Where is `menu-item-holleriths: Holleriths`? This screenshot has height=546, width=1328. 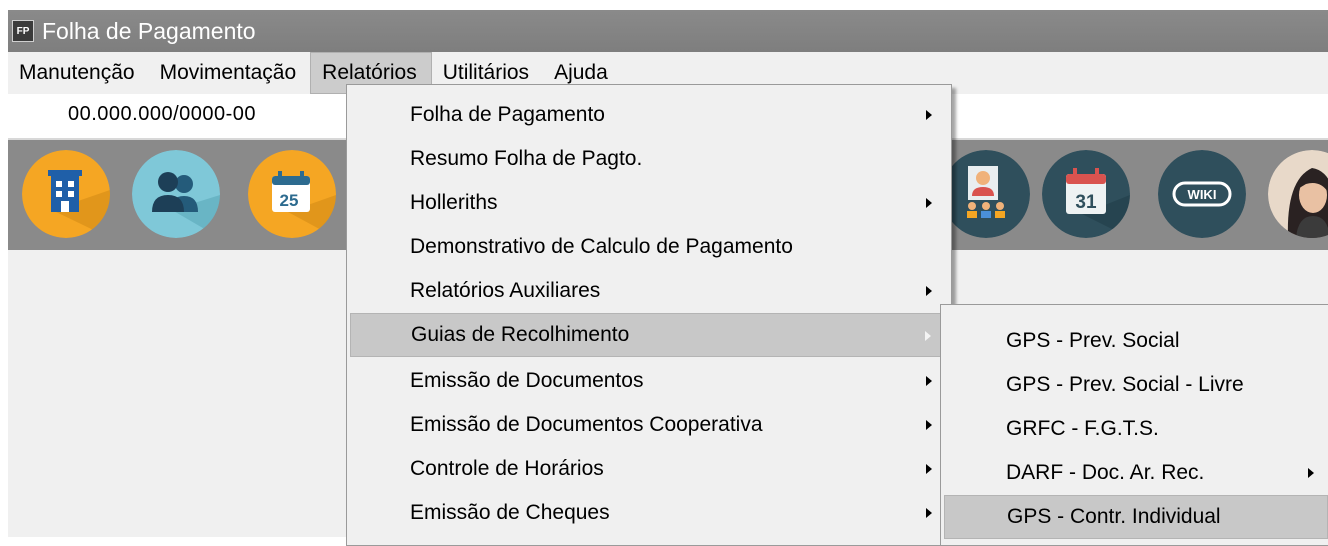 menu-item-holleriths: Holleriths is located at coordinates (649, 203).